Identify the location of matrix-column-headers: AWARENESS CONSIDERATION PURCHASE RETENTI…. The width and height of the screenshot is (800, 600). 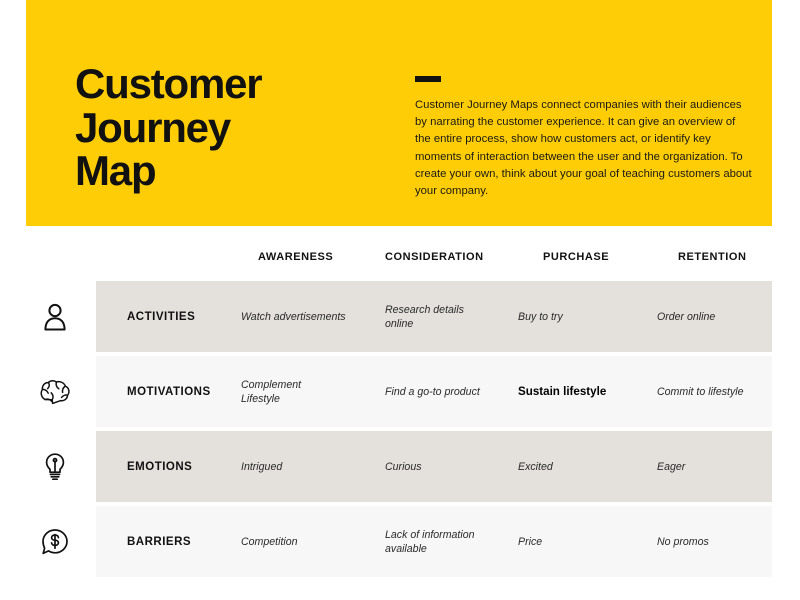
(400, 253).